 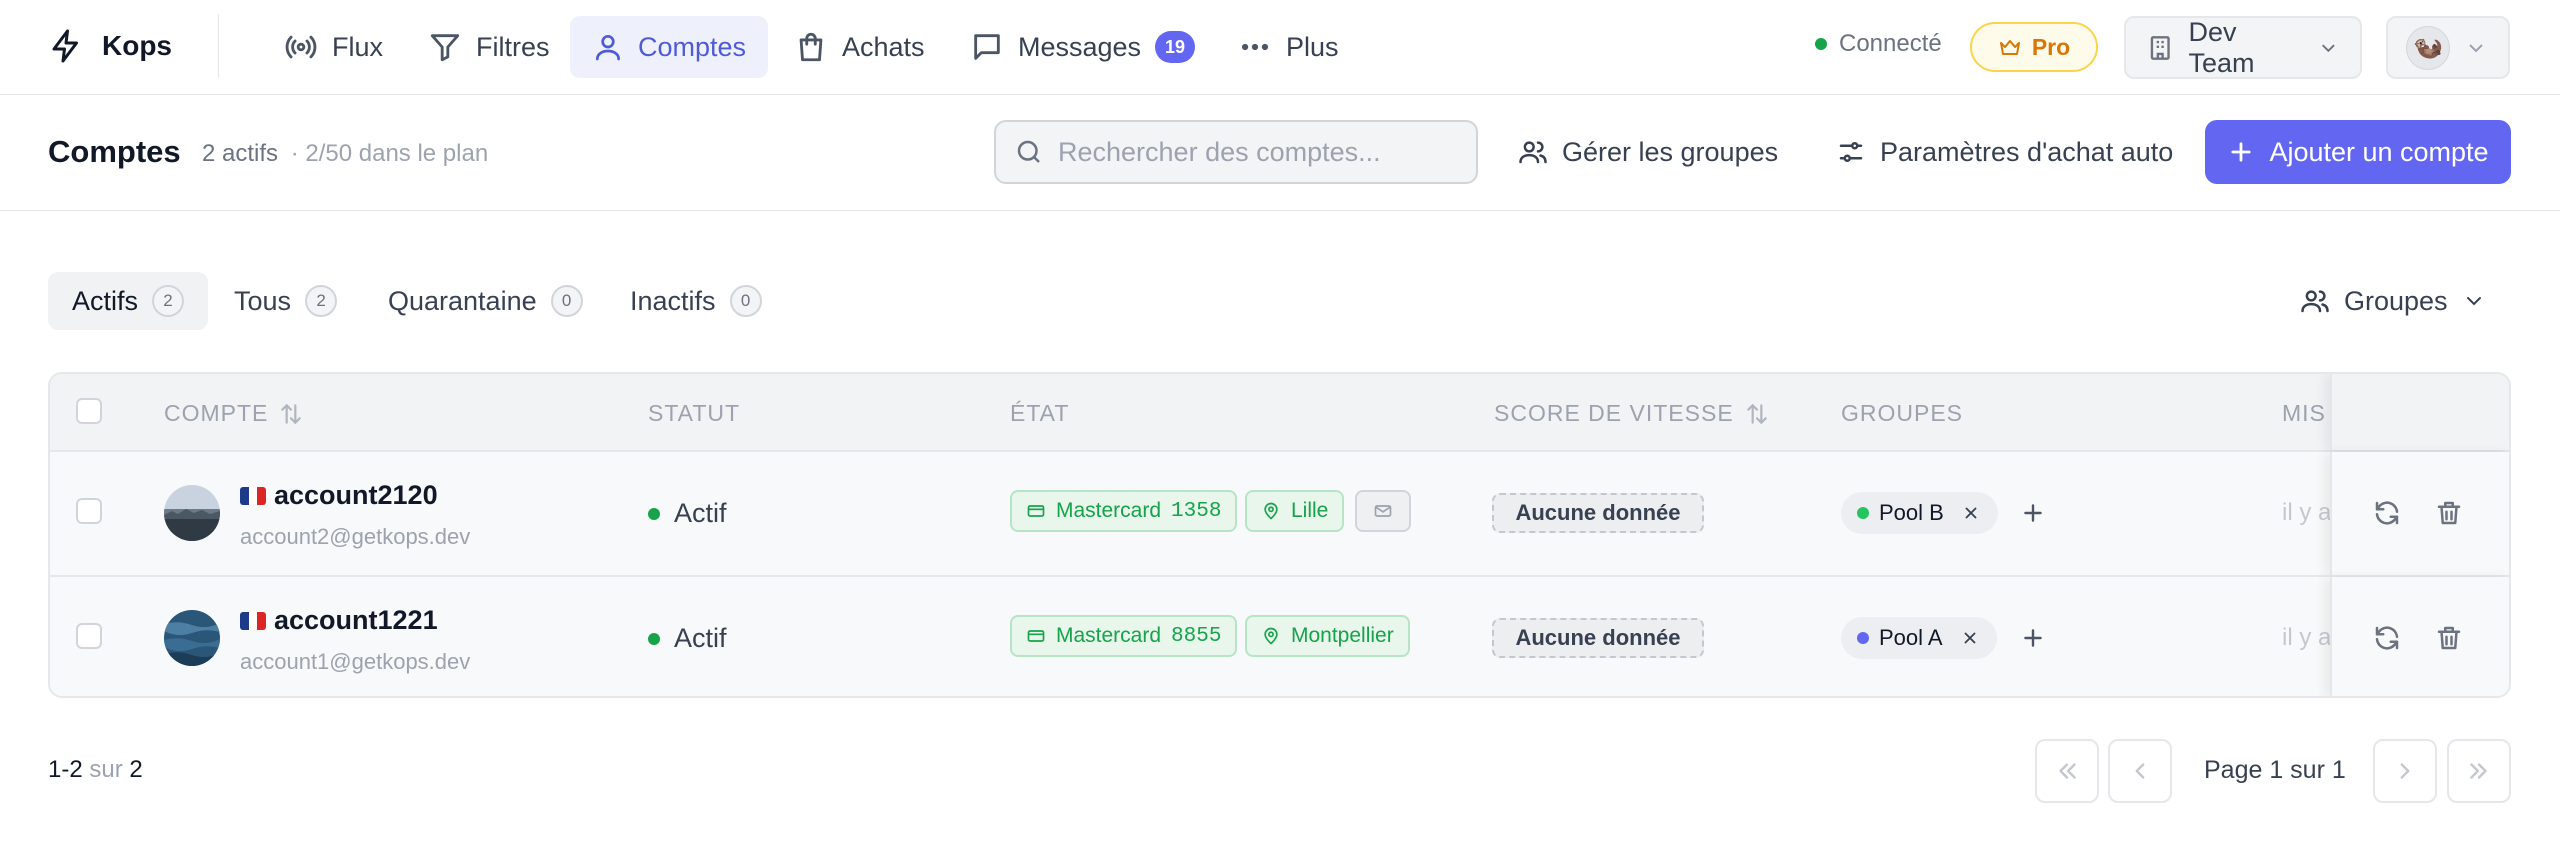 What do you see at coordinates (1863, 513) in the screenshot?
I see `group-color-dot` at bounding box center [1863, 513].